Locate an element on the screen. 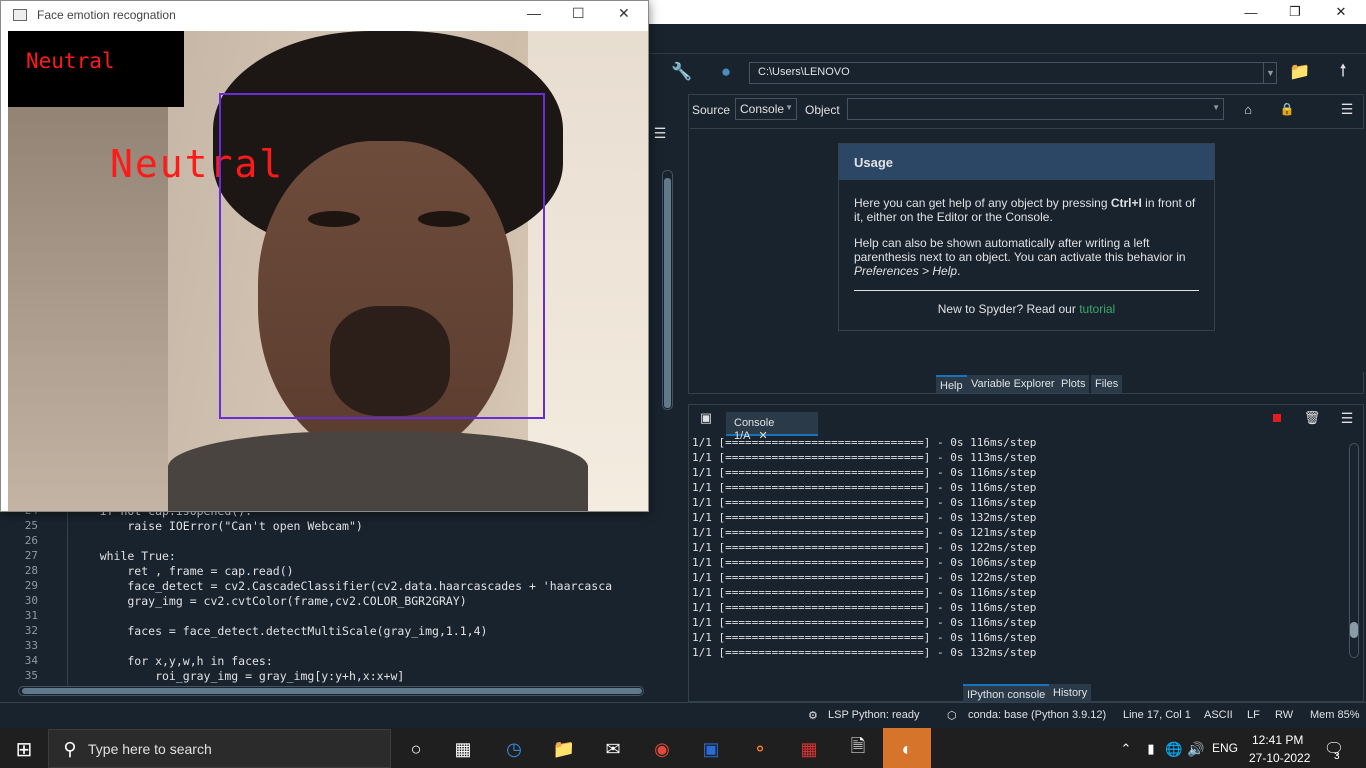 This screenshot has width=1366, height=768. anaconda-icon: ◐ is located at coordinates (907, 748).